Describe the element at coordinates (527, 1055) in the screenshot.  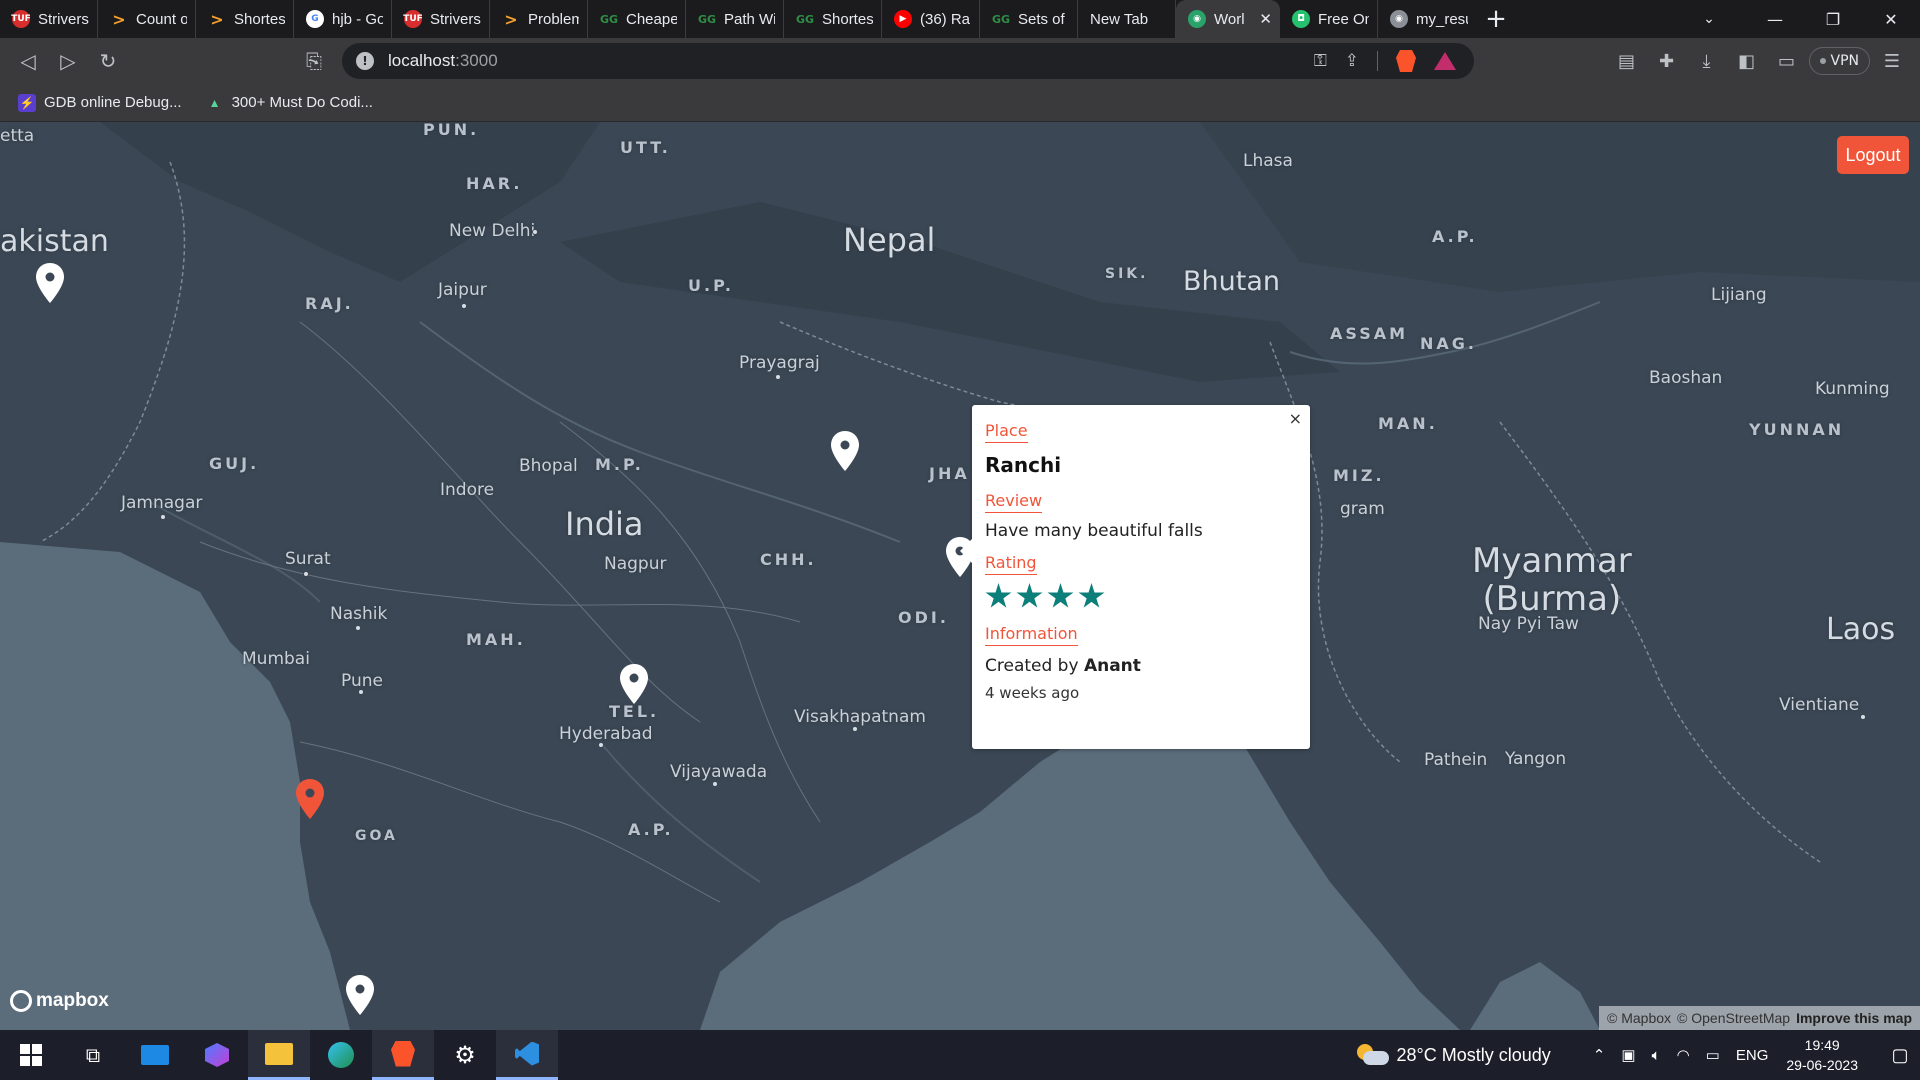
I see `vscode-icon` at that location.